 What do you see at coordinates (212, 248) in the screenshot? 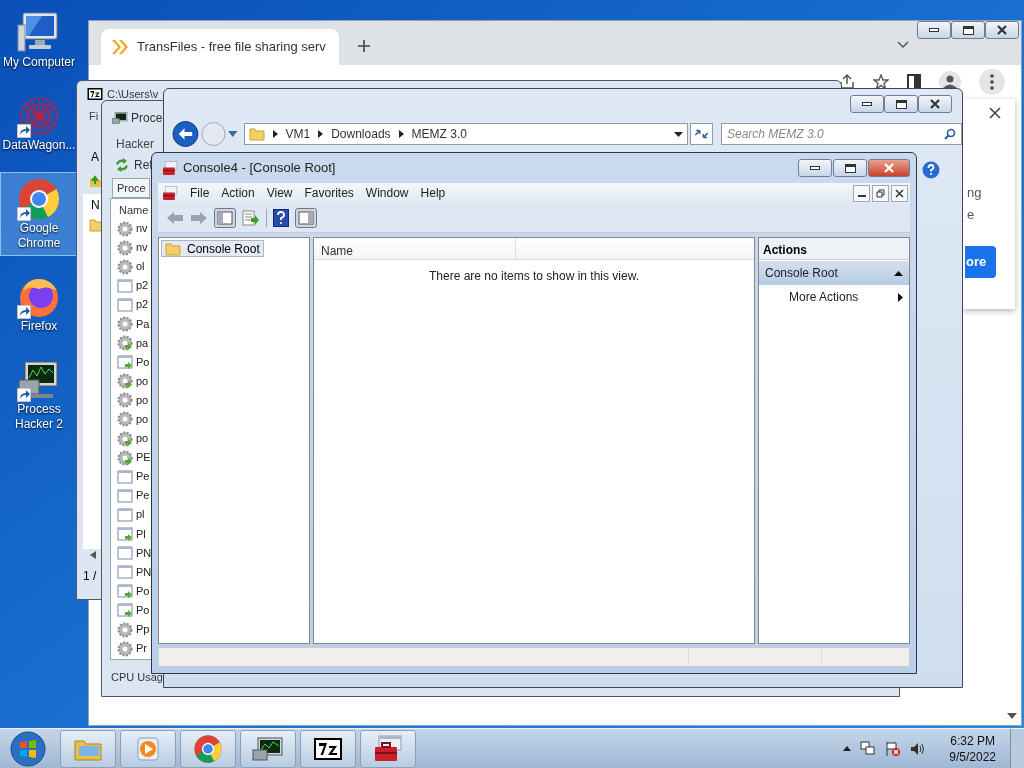
I see `tree-item: Console Root` at bounding box center [212, 248].